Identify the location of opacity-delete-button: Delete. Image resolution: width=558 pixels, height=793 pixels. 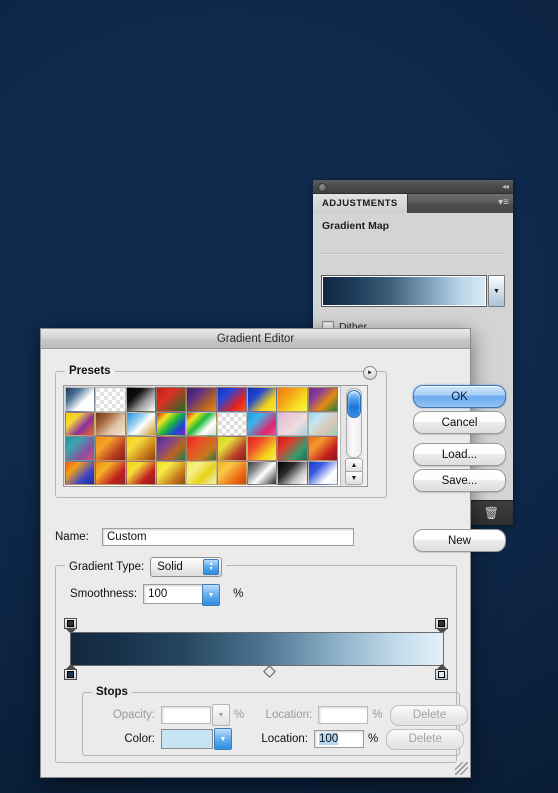
(429, 715).